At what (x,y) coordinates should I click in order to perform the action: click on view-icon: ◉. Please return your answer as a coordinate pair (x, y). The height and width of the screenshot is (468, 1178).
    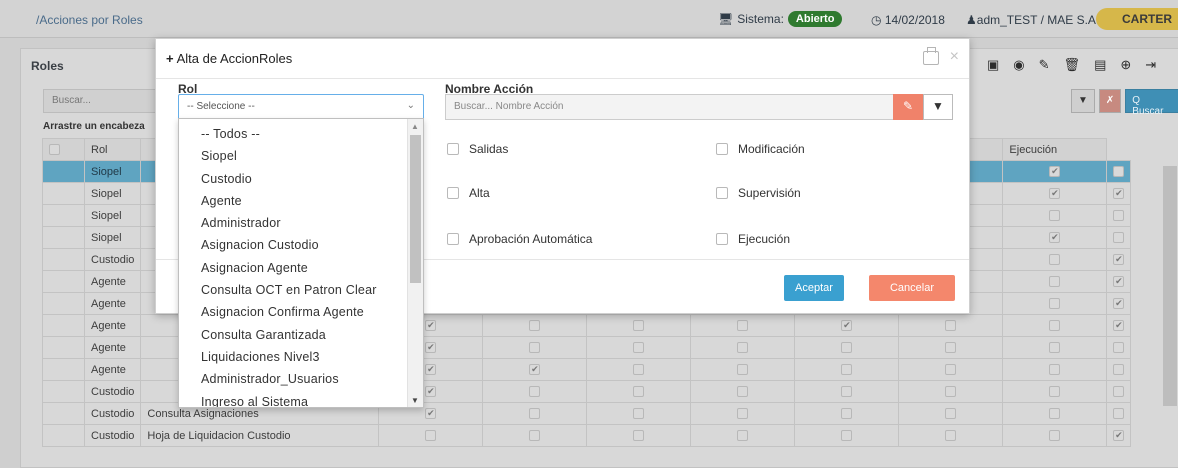
    Looking at the image, I should click on (1018, 65).